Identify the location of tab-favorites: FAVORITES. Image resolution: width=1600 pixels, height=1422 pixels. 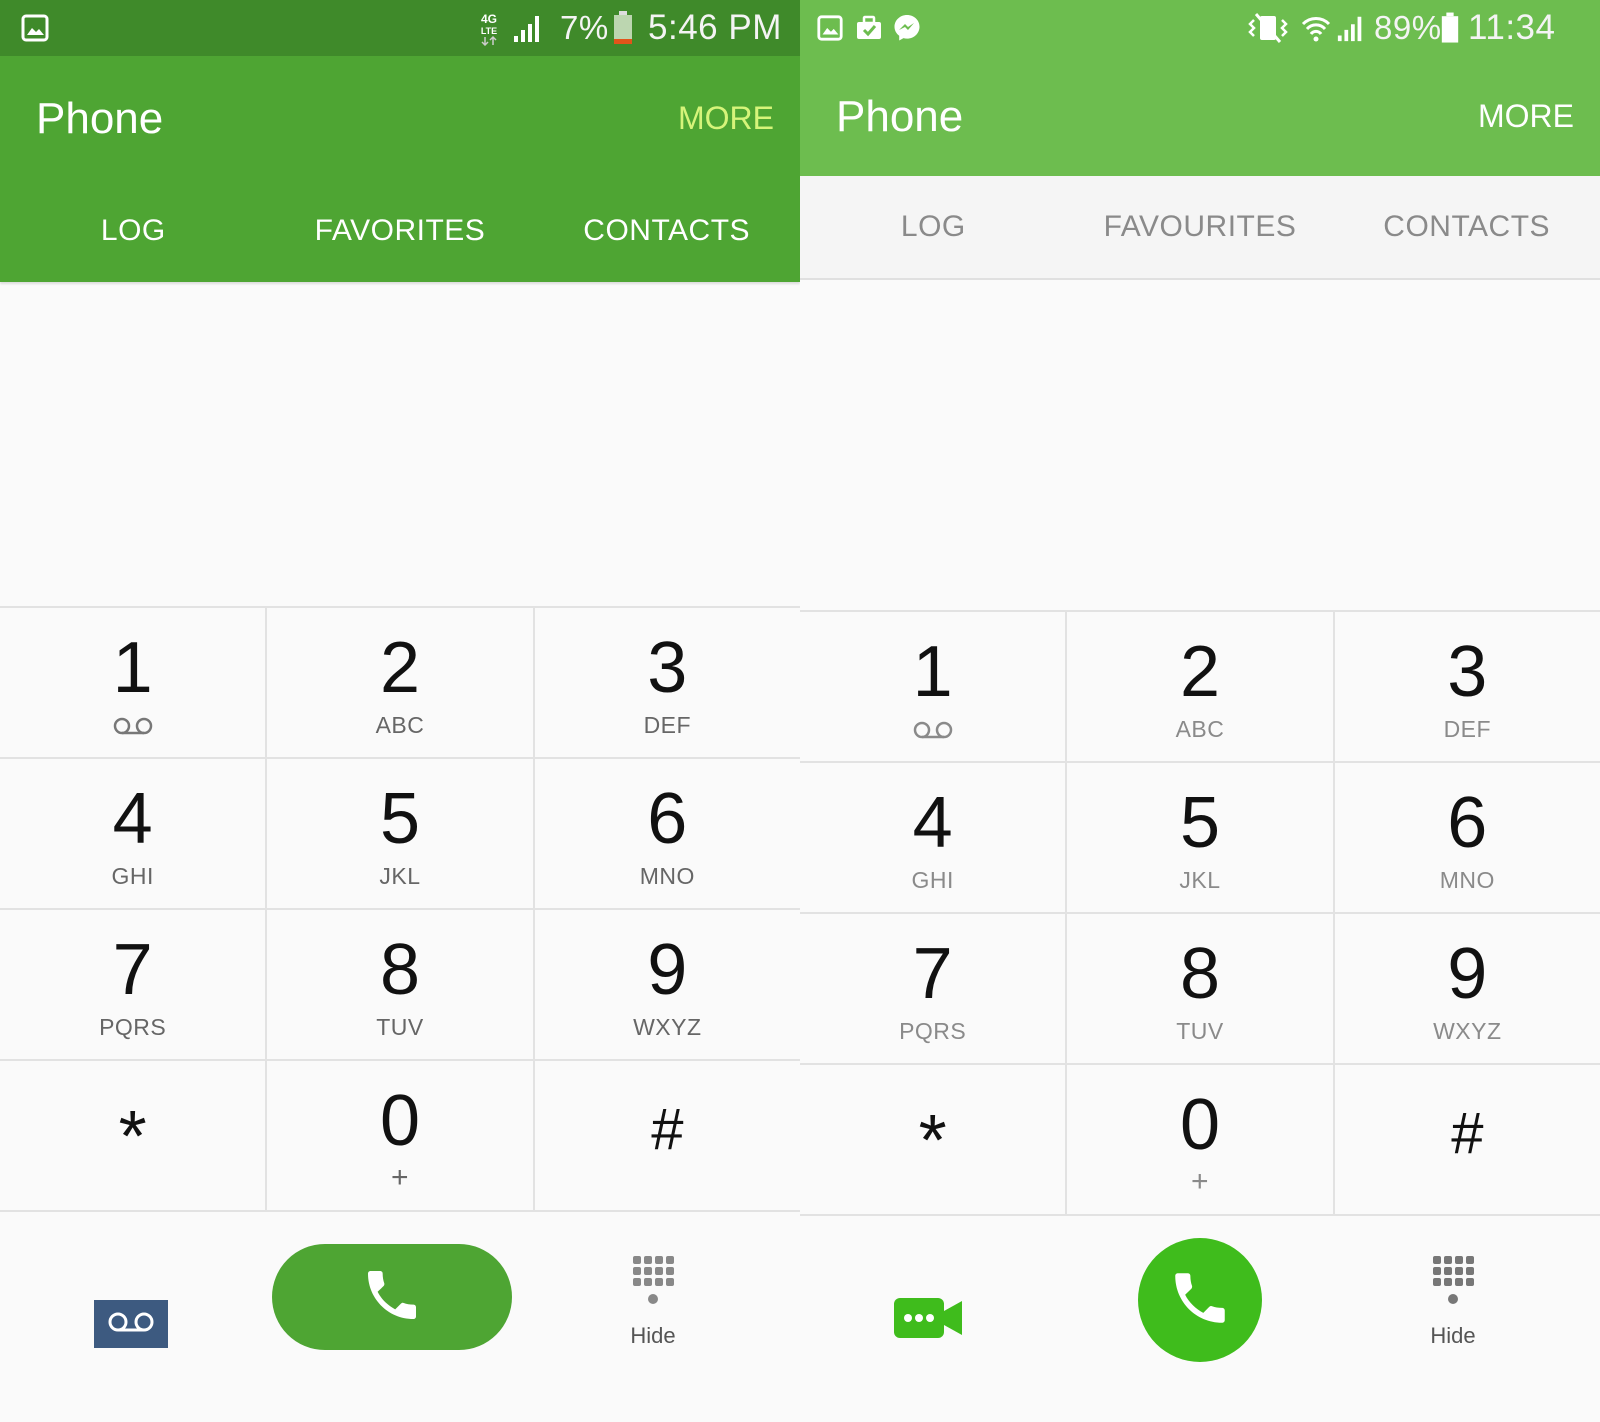
(400, 231).